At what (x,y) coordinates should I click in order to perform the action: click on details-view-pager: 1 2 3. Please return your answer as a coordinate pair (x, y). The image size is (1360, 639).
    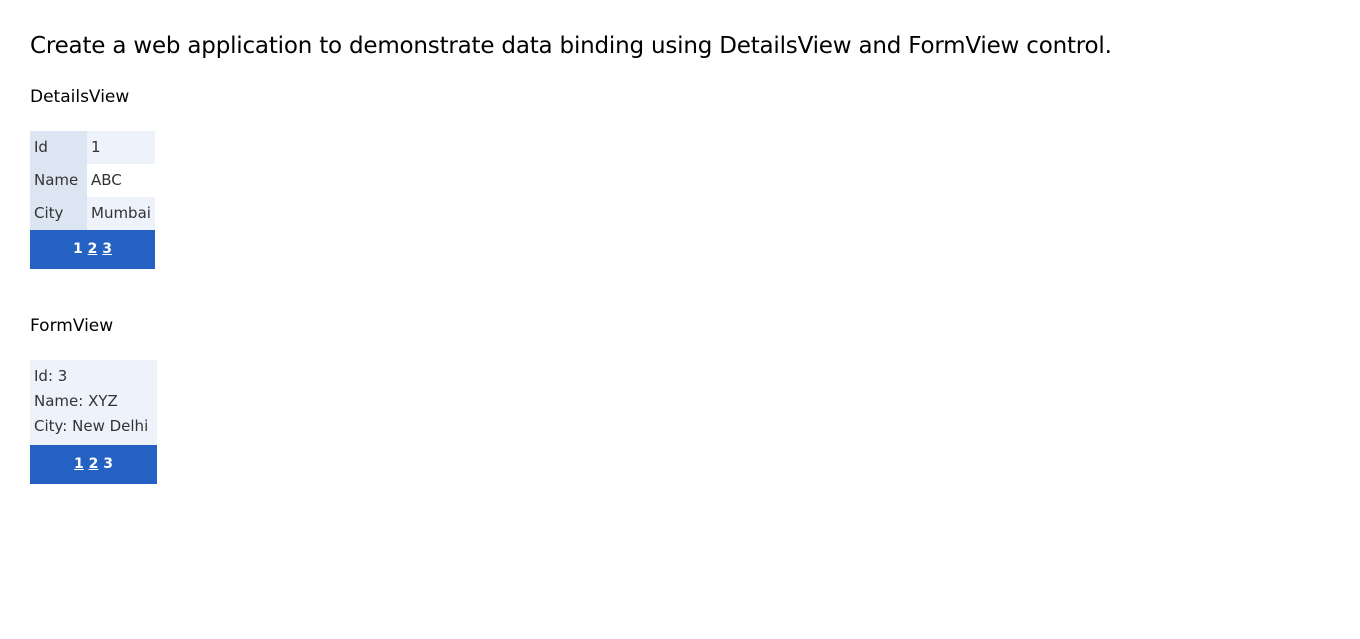
    Looking at the image, I should click on (92, 249).